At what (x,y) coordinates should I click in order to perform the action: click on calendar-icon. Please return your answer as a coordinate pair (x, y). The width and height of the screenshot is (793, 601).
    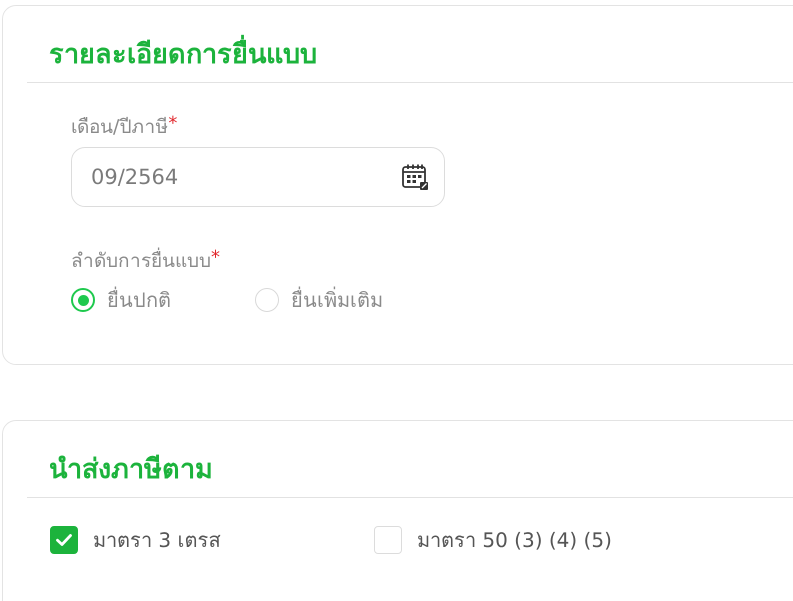
    Looking at the image, I should click on (415, 177).